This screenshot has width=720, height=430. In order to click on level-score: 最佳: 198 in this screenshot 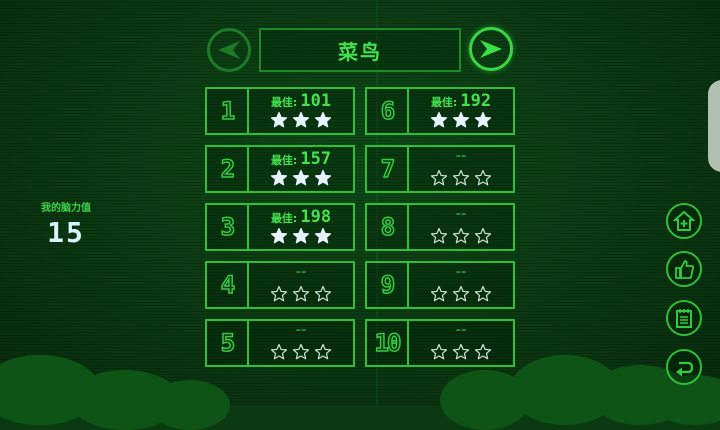, I will do `click(301, 217)`.